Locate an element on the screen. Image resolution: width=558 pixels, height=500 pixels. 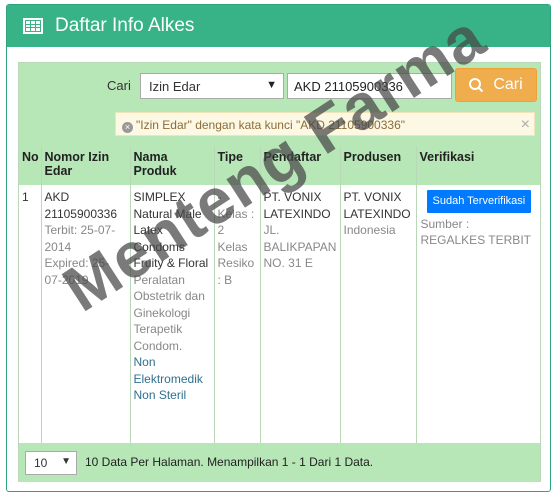
verification-source: Sumber : REGALKES TERBIT is located at coordinates (475, 232).